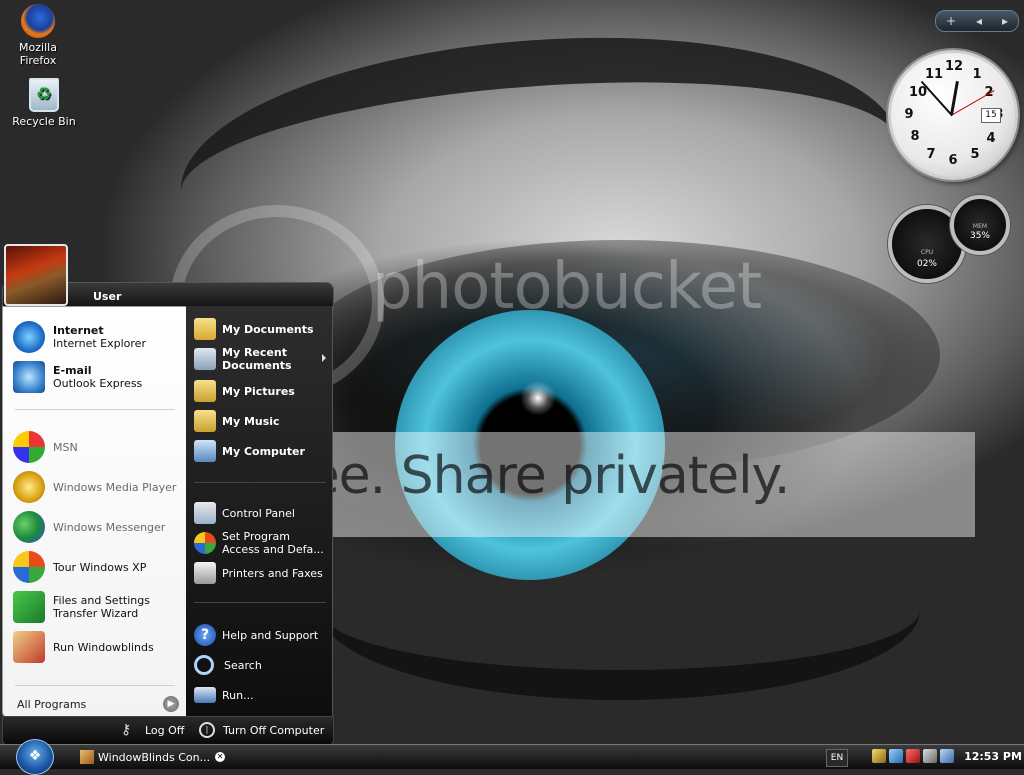  I want to click on recent-label-line1: Files and Settings, so click(101, 600).